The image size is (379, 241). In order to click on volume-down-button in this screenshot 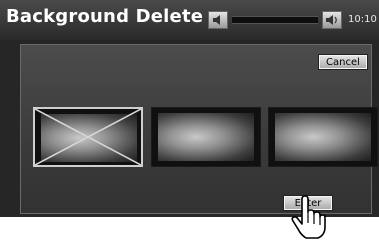, I will do `click(218, 20)`.